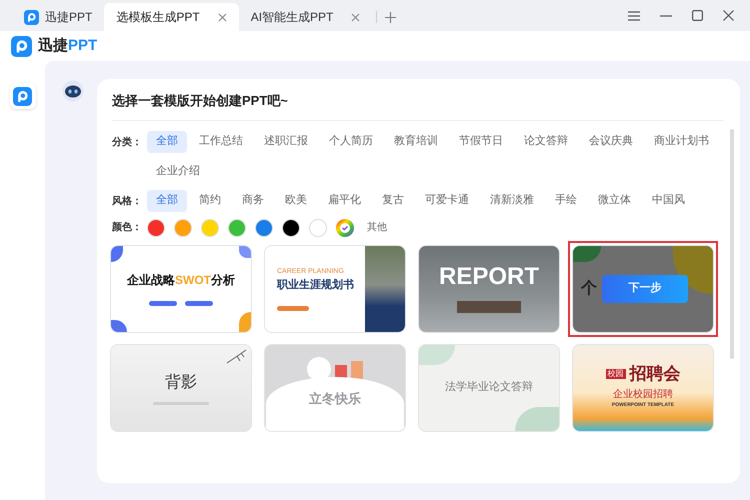  Describe the element at coordinates (634, 15) in the screenshot. I see `menu-icon` at that location.